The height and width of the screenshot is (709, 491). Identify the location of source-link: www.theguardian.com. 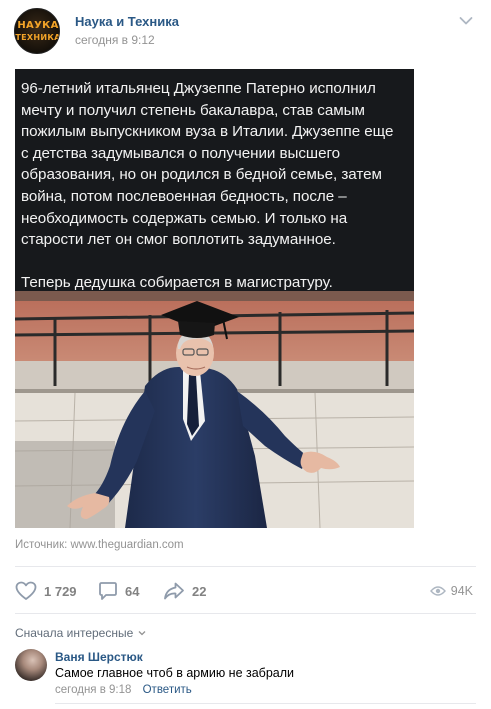
(127, 545).